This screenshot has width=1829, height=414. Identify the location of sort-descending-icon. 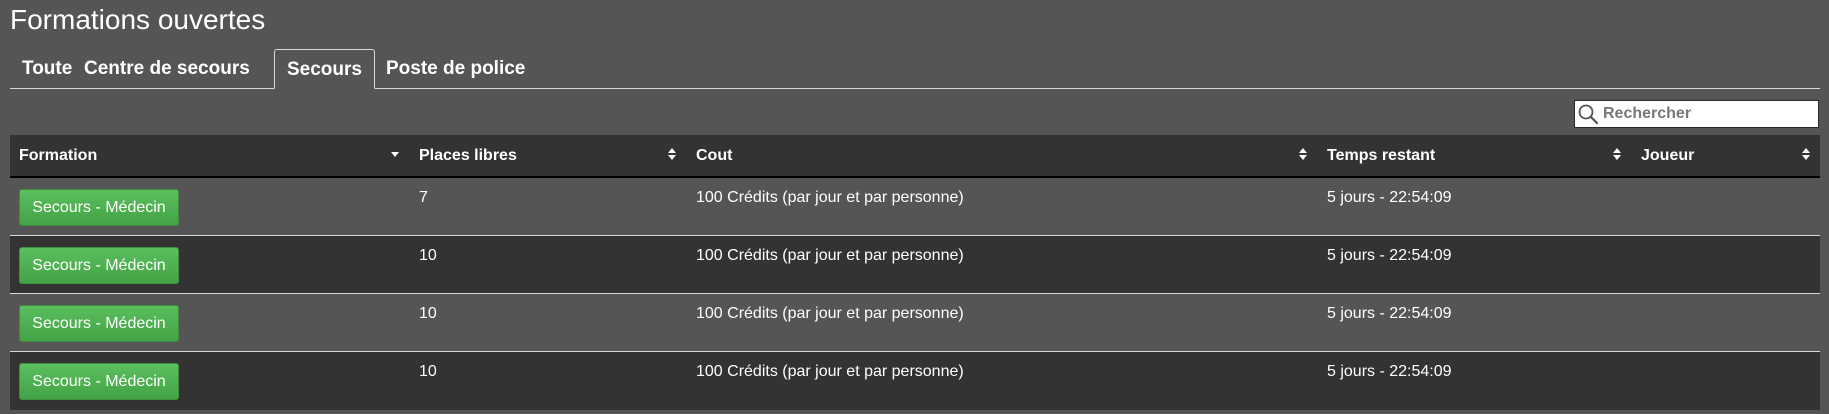
(395, 154).